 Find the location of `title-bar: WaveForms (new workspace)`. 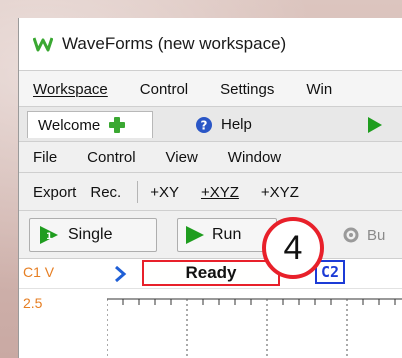

title-bar: WaveForms (new workspace) is located at coordinates (210, 44).